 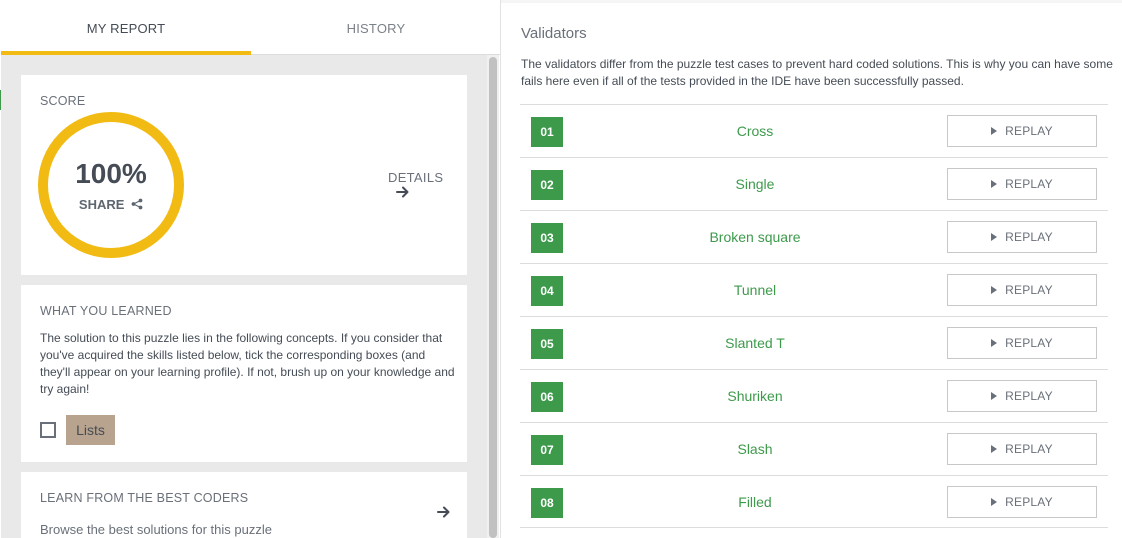 What do you see at coordinates (755, 237) in the screenshot?
I see `validator-name: Broken square` at bounding box center [755, 237].